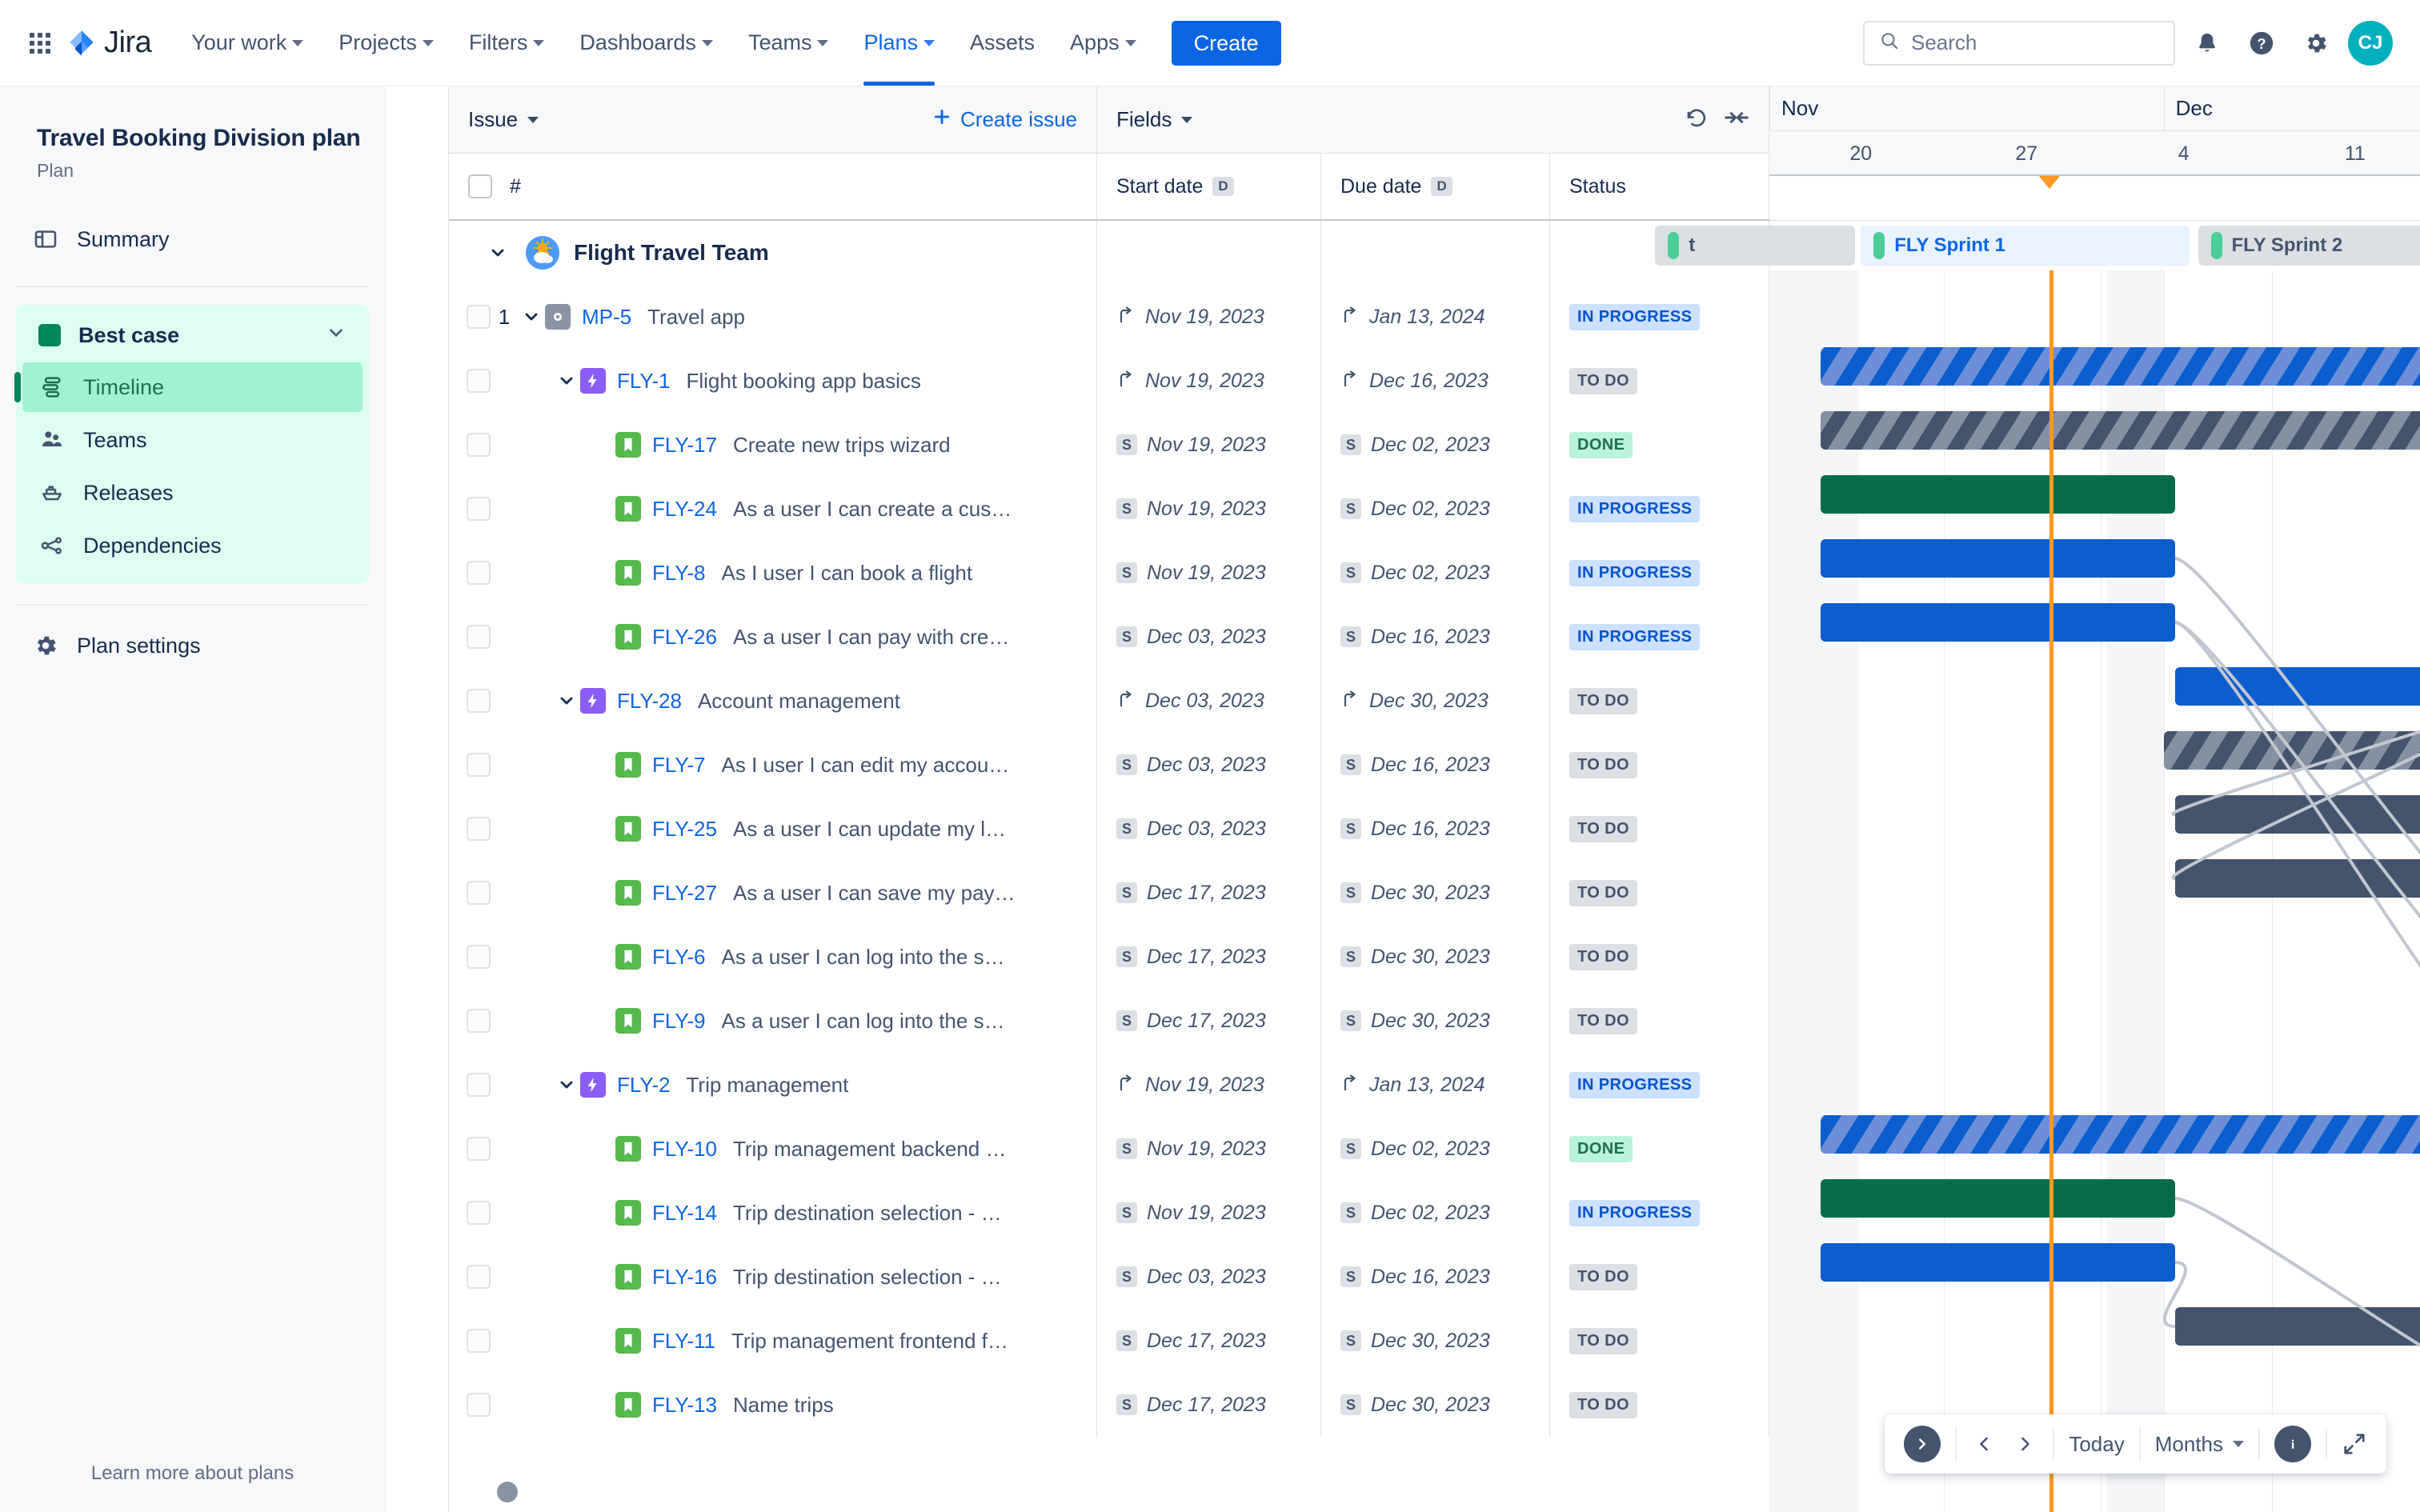 The height and width of the screenshot is (1512, 2420). Describe the element at coordinates (684, 509) in the screenshot. I see `issue-key-link: FLY-24` at that location.